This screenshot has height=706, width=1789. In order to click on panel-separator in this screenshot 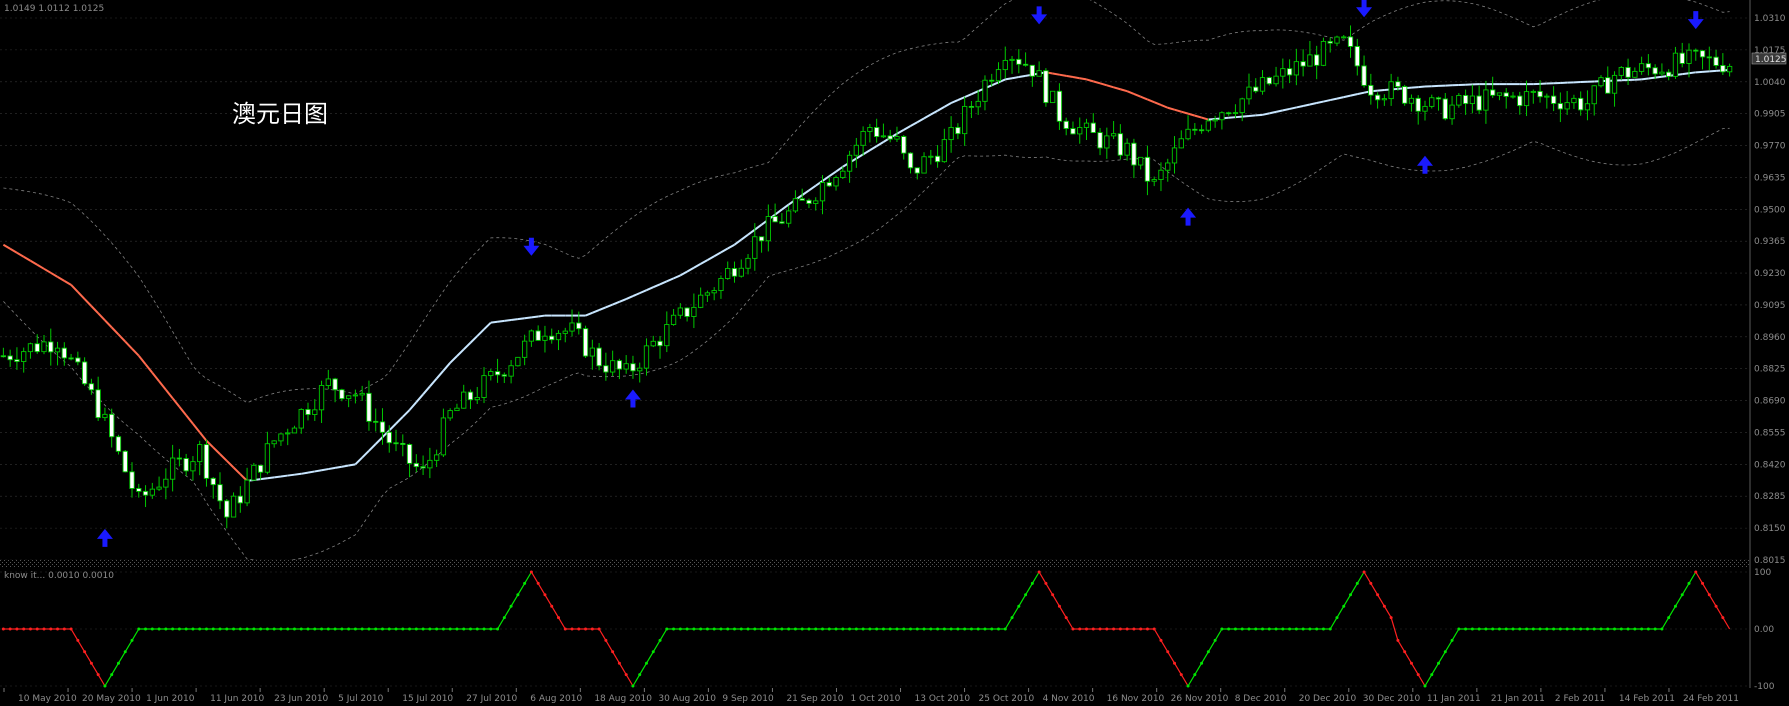, I will do `click(875, 563)`.